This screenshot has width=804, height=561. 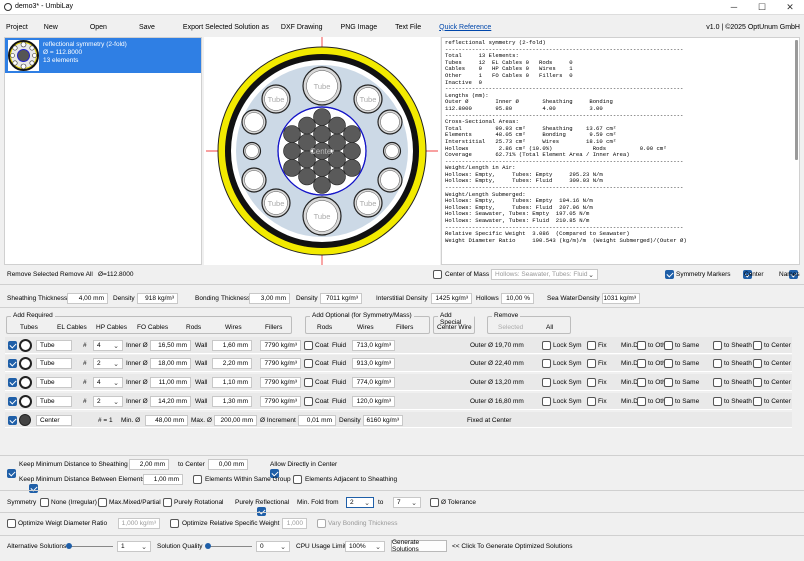 I want to click on alt-solutions-stepper: 1, so click(x=134, y=546).